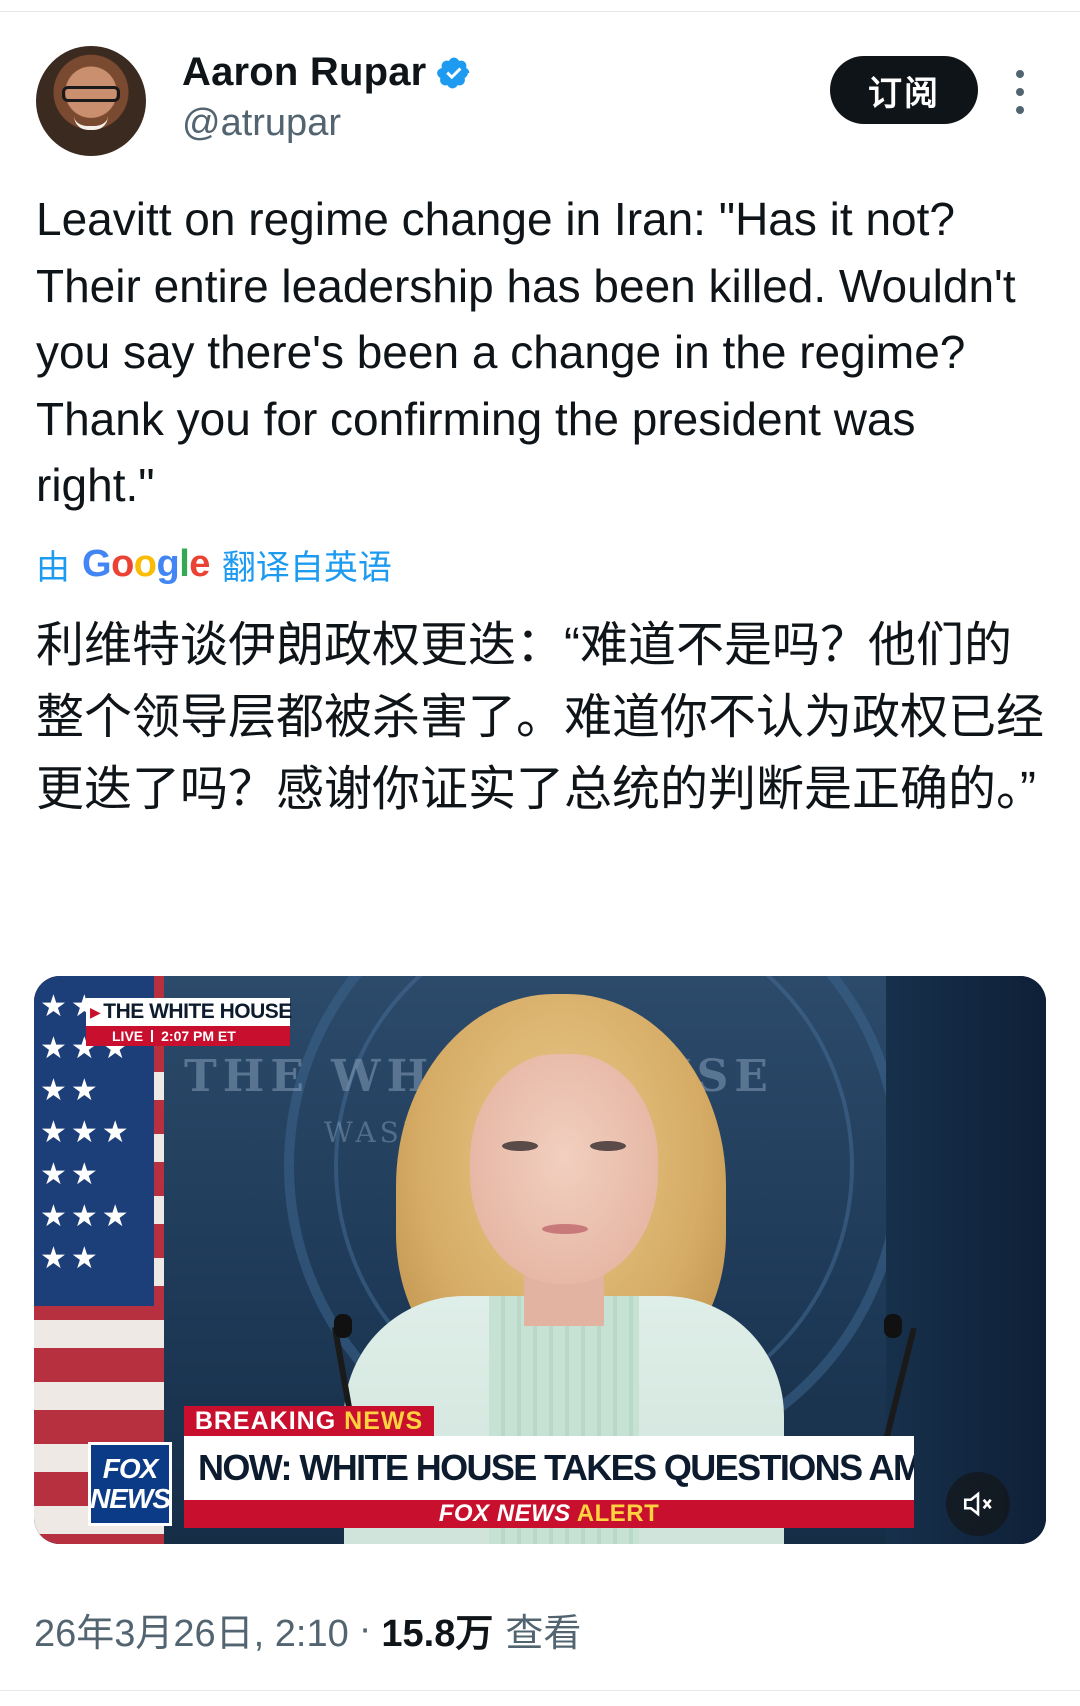 Image resolution: width=1080 pixels, height=1706 pixels. Describe the element at coordinates (540, 1690) in the screenshot. I see `bottom-divider` at that location.